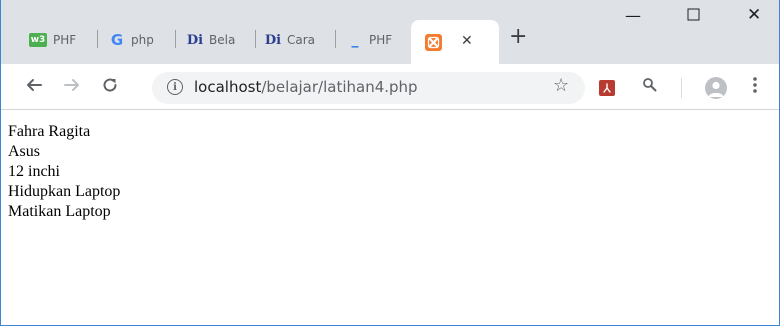 The height and width of the screenshot is (326, 780). I want to click on tab-dicoding-1: Di Bela, so click(218, 40).